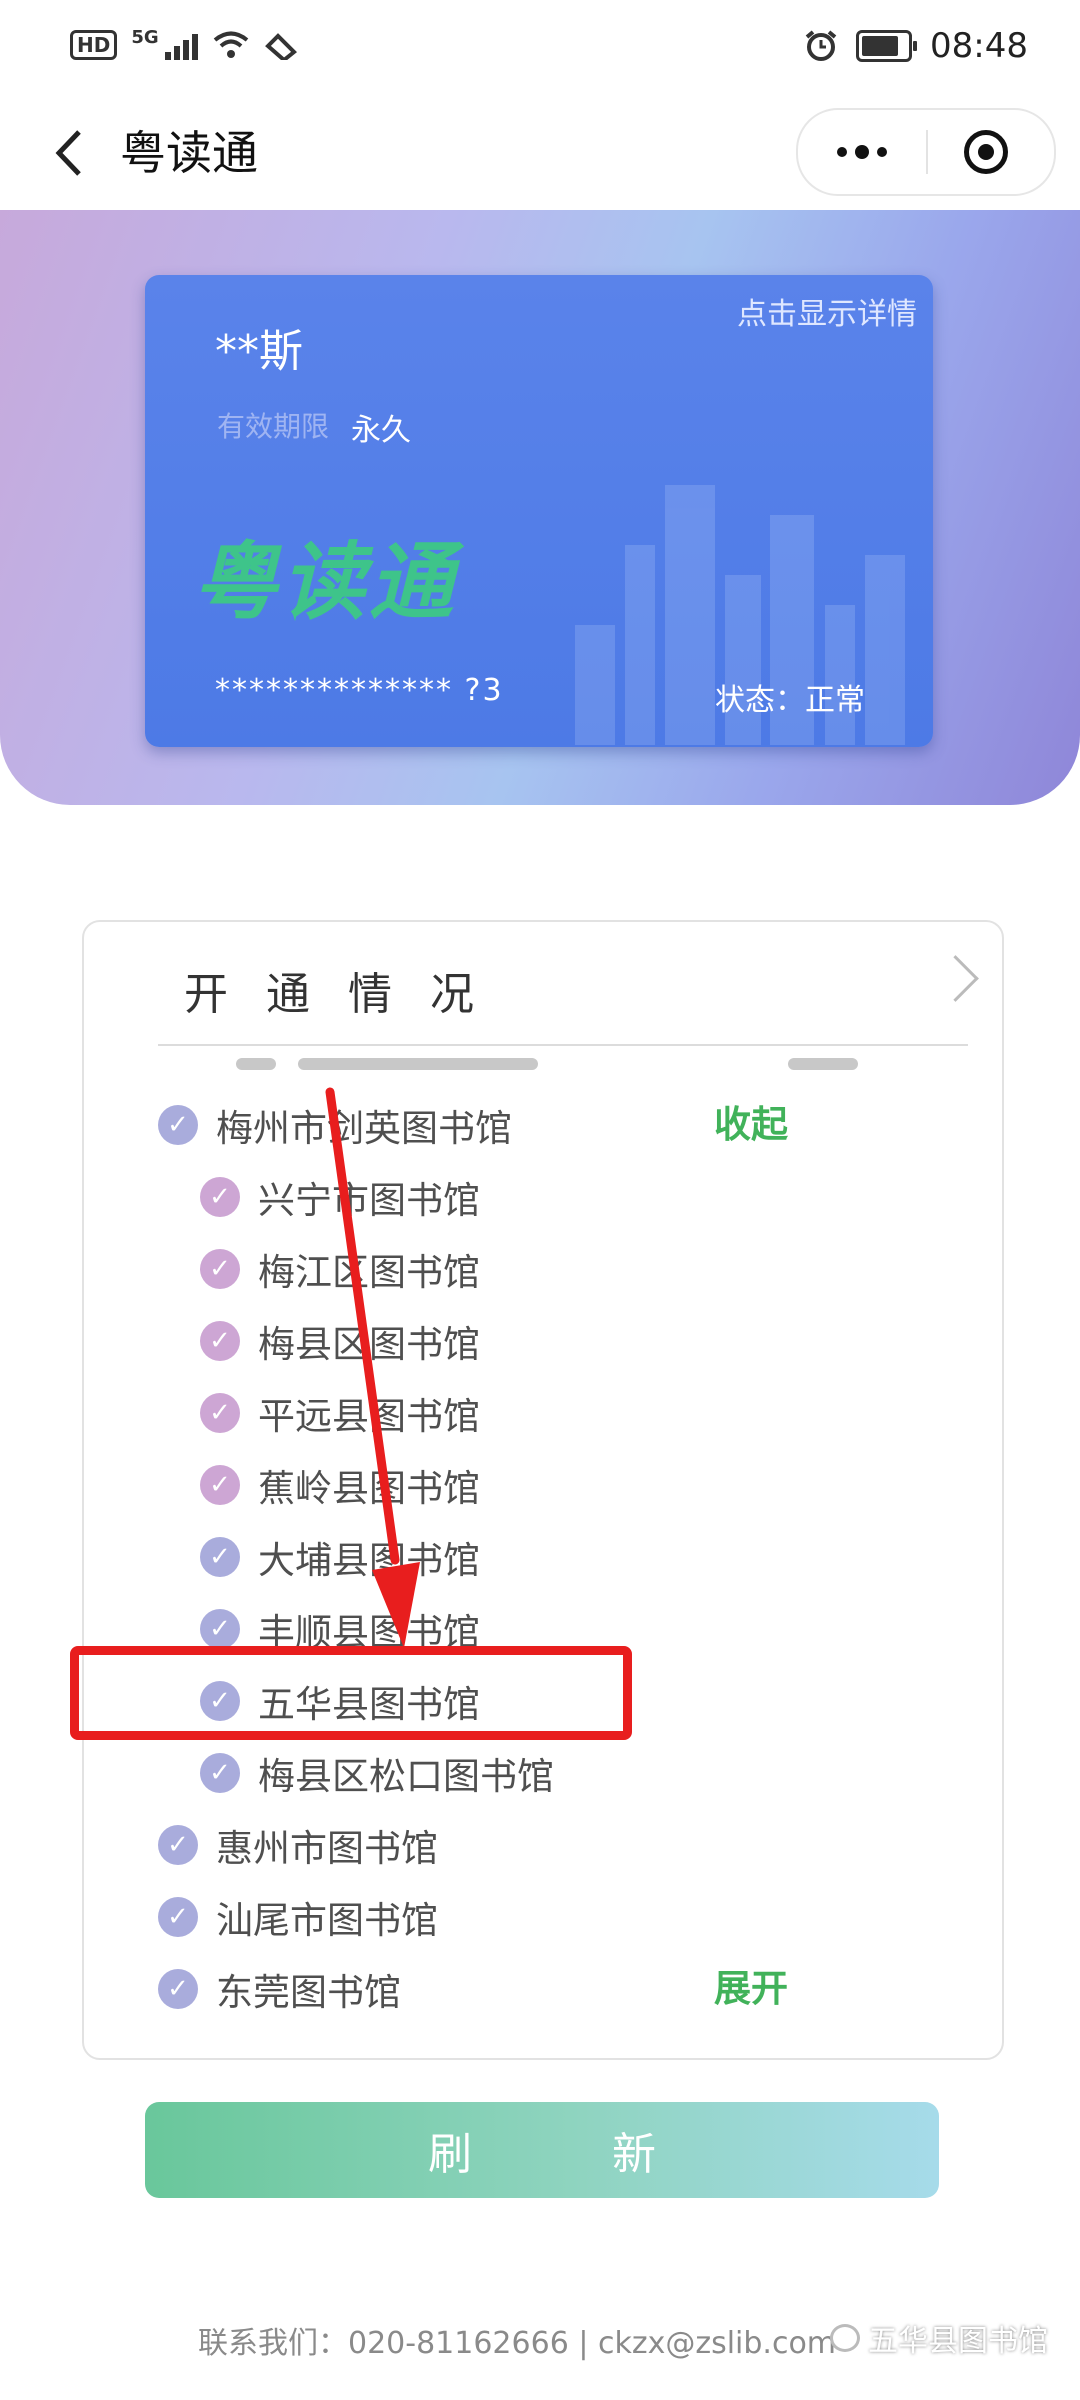 This screenshot has width=1080, height=2400. What do you see at coordinates (517, 2340) in the screenshot?
I see `contact-info: 联系我们：020-81162666 | ckzx@zslib.com` at bounding box center [517, 2340].